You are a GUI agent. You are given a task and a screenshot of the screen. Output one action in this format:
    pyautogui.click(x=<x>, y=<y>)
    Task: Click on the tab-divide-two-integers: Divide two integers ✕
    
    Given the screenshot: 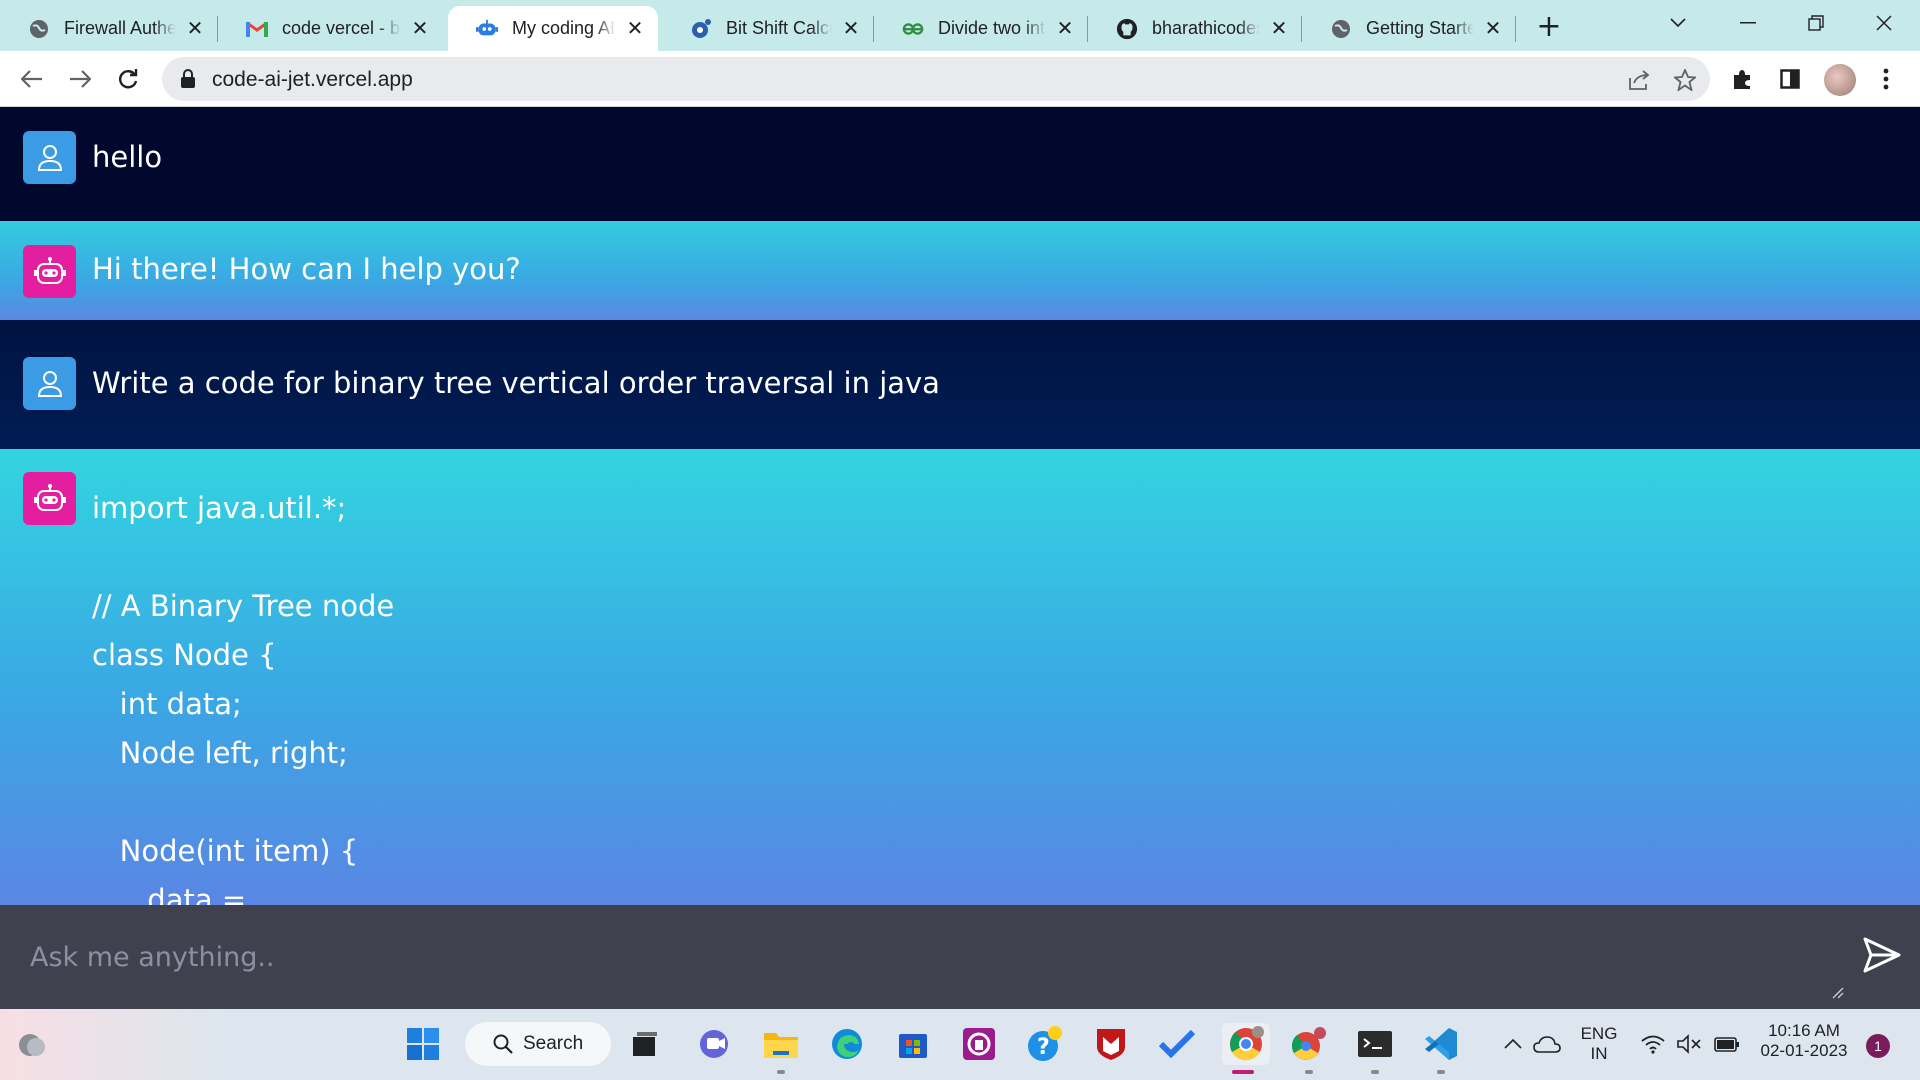 What is the action you would take?
    pyautogui.click(x=981, y=28)
    